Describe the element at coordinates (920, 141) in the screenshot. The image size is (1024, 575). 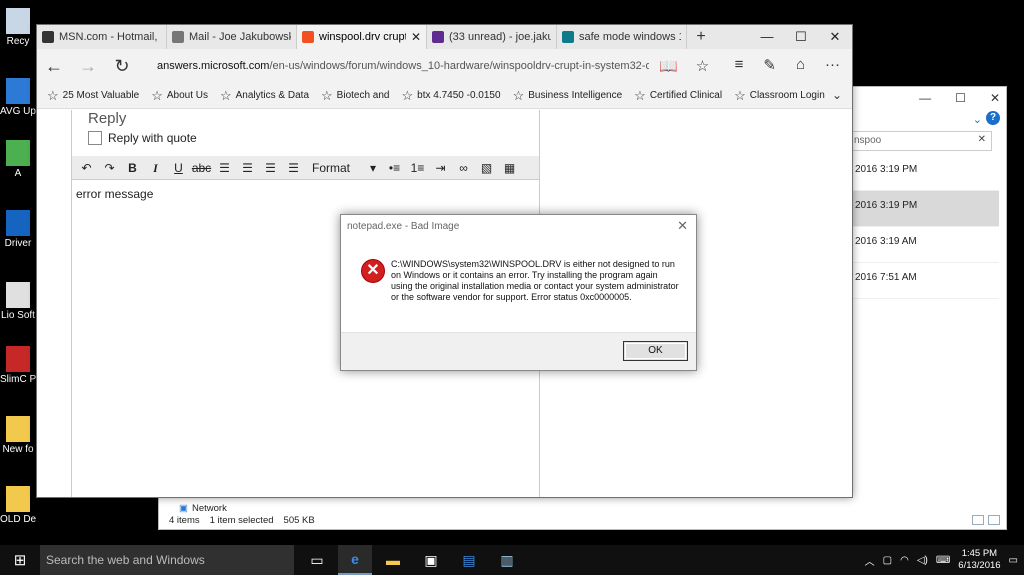
I see `explorer-search-input: nspoo ✕` at that location.